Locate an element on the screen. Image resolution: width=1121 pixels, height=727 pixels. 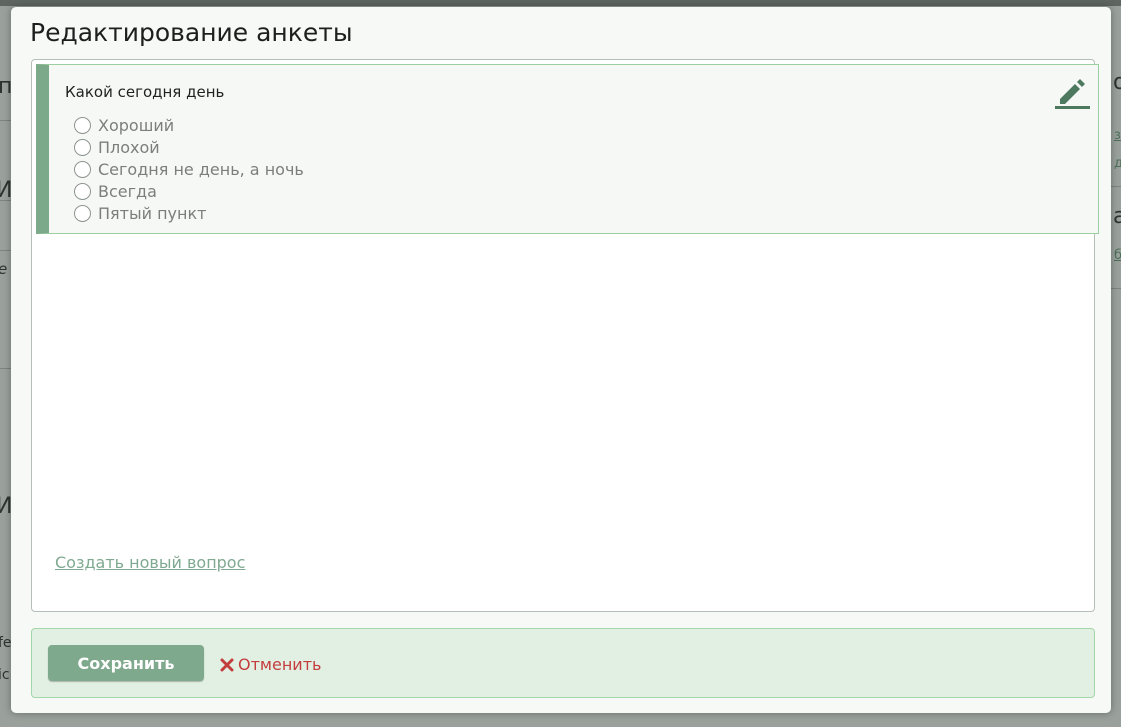
cancel-label: Отменить is located at coordinates (280, 664).